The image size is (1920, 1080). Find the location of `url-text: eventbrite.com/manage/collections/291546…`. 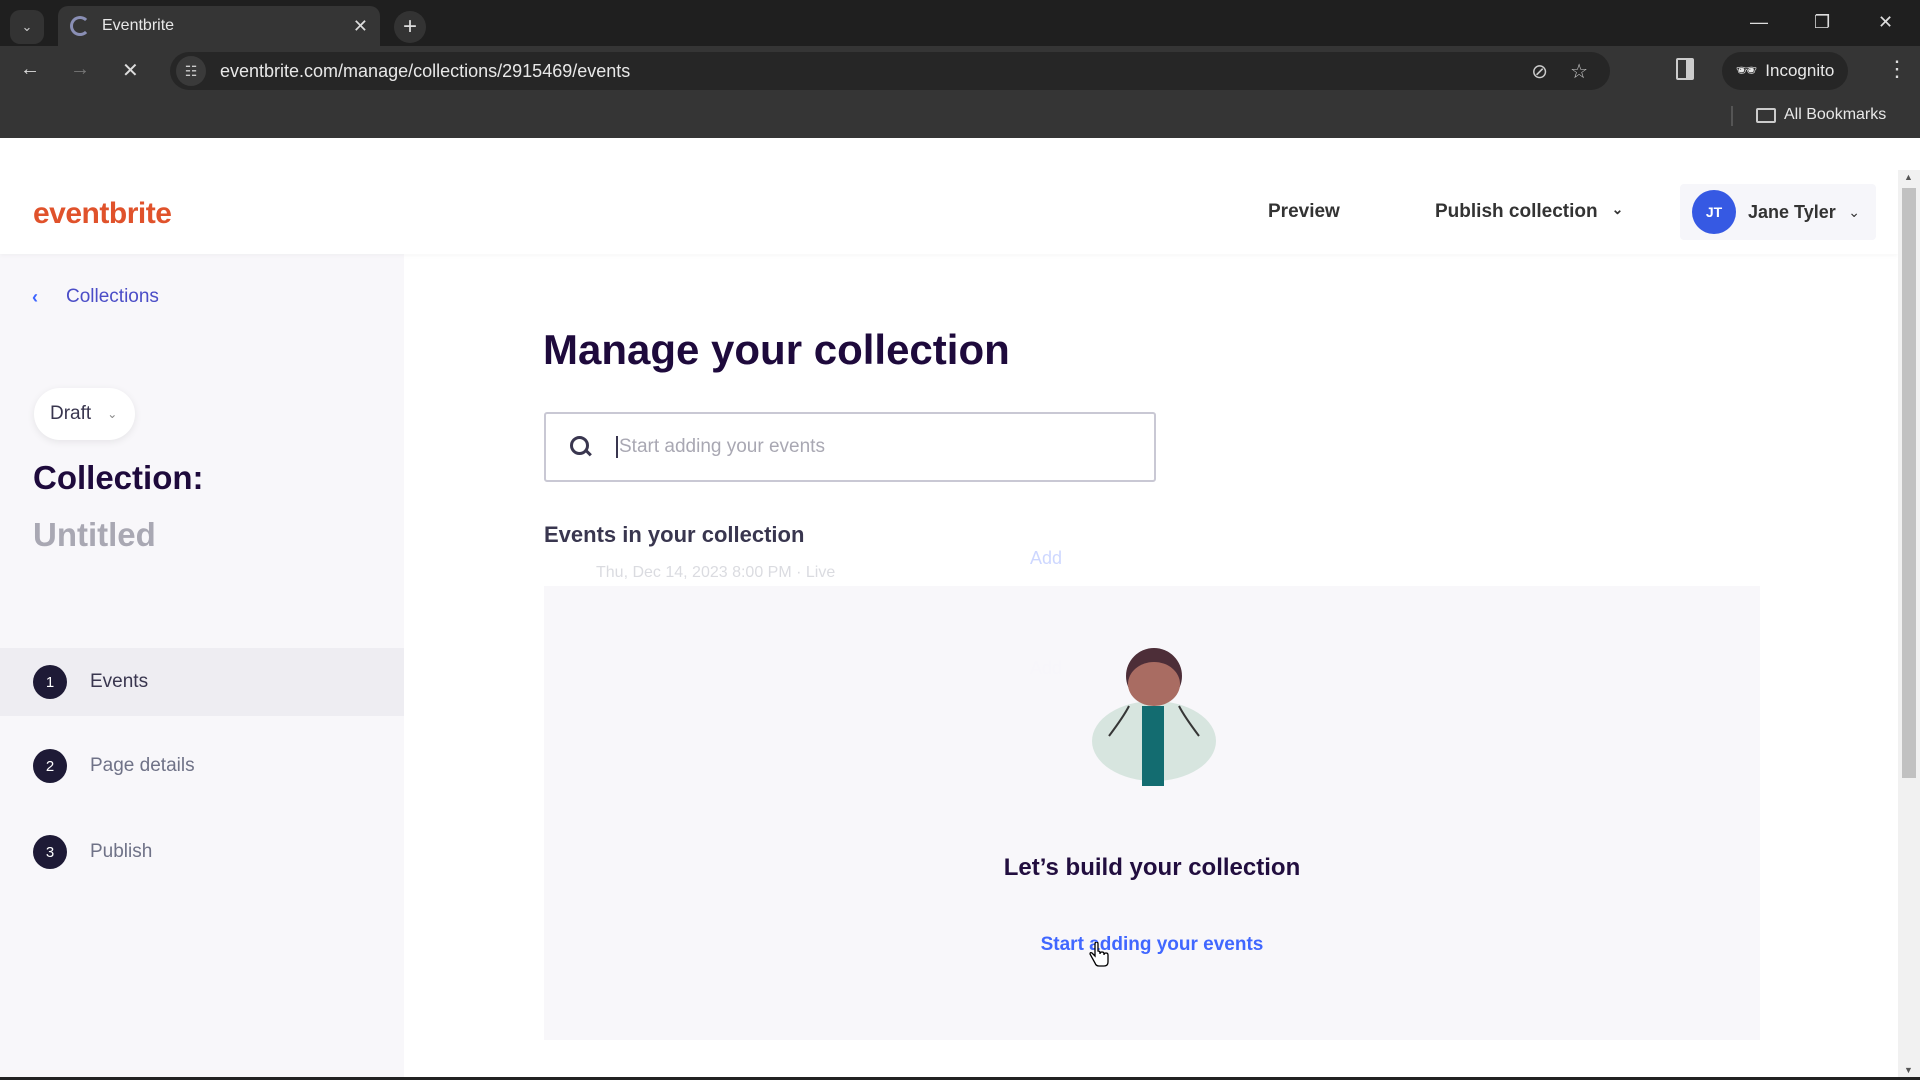

url-text: eventbrite.com/manage/collections/291546… is located at coordinates (875, 71).